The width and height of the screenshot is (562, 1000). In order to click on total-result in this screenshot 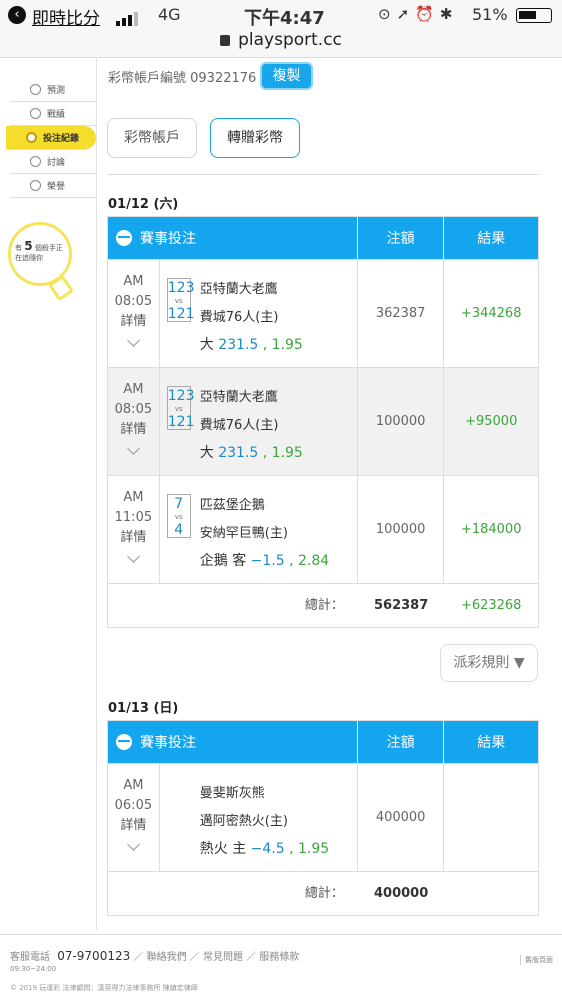, I will do `click(491, 893)`.